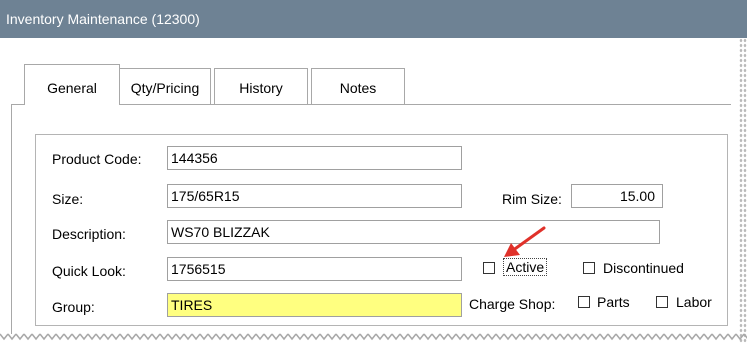 This screenshot has height=343, width=747. What do you see at coordinates (358, 86) in the screenshot?
I see `tab-notes: Notes` at bounding box center [358, 86].